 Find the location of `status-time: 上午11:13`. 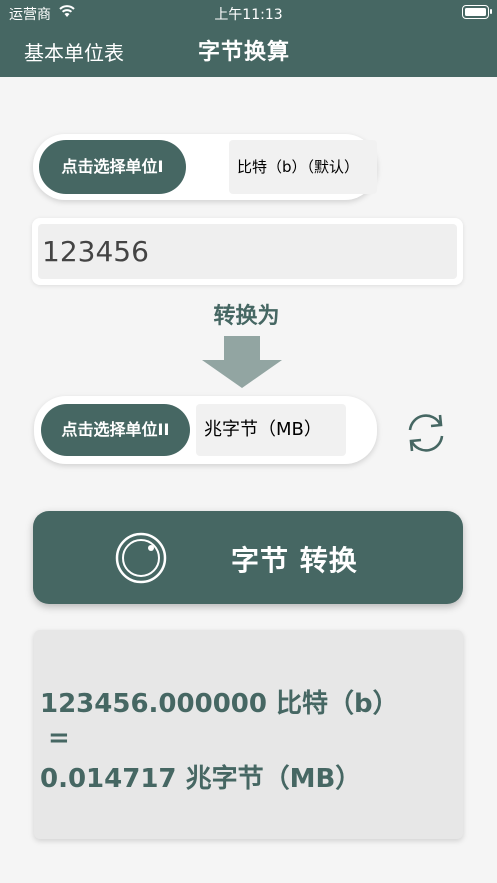

status-time: 上午11:13 is located at coordinates (248, 15).